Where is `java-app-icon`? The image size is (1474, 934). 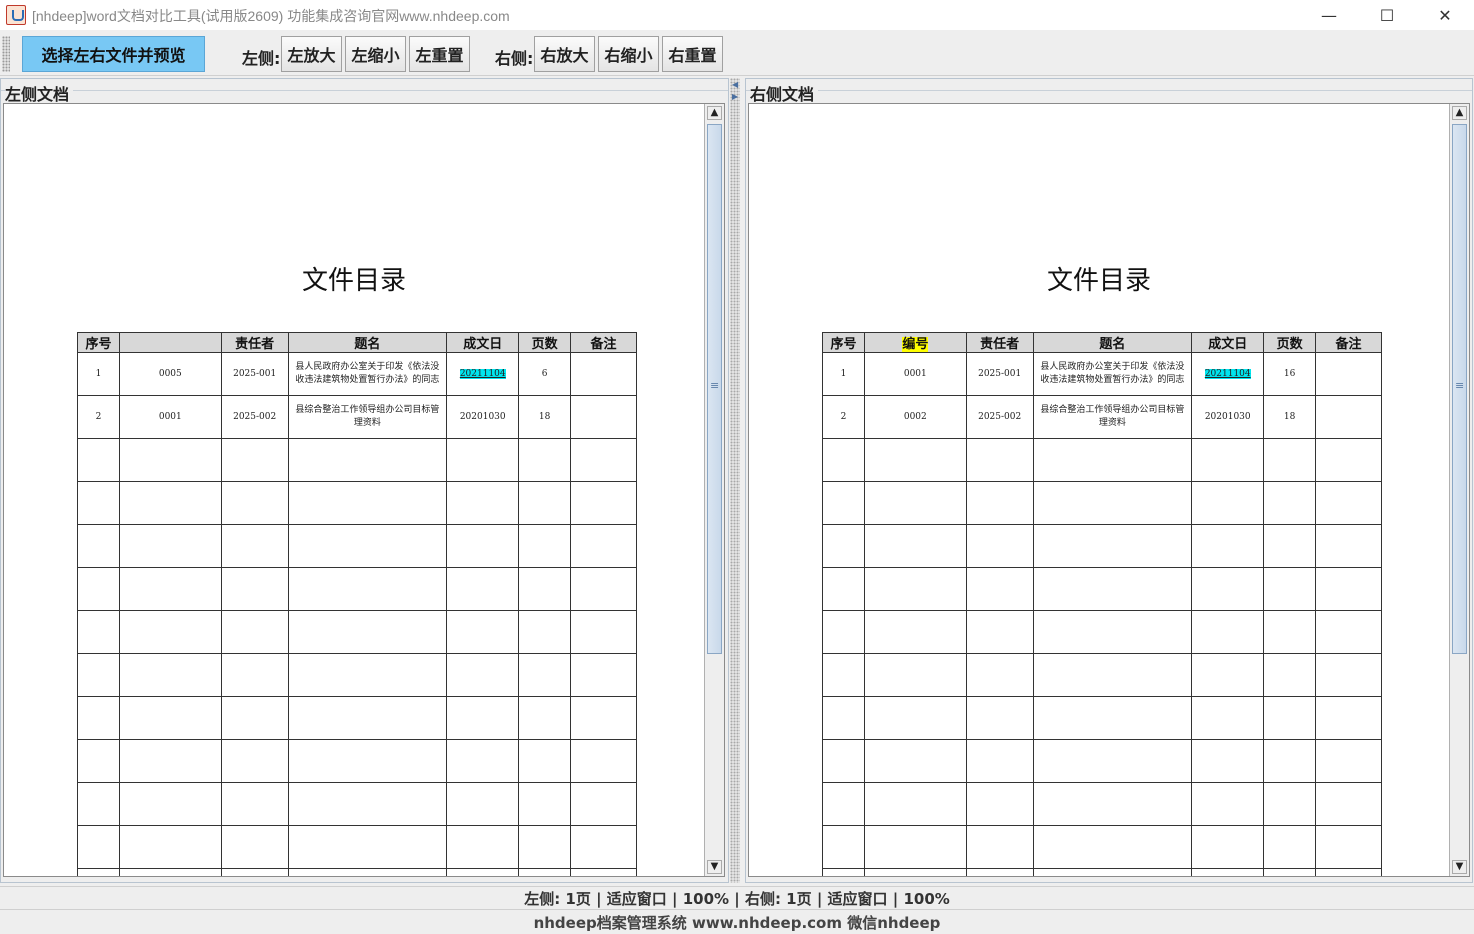
java-app-icon is located at coordinates (16, 15).